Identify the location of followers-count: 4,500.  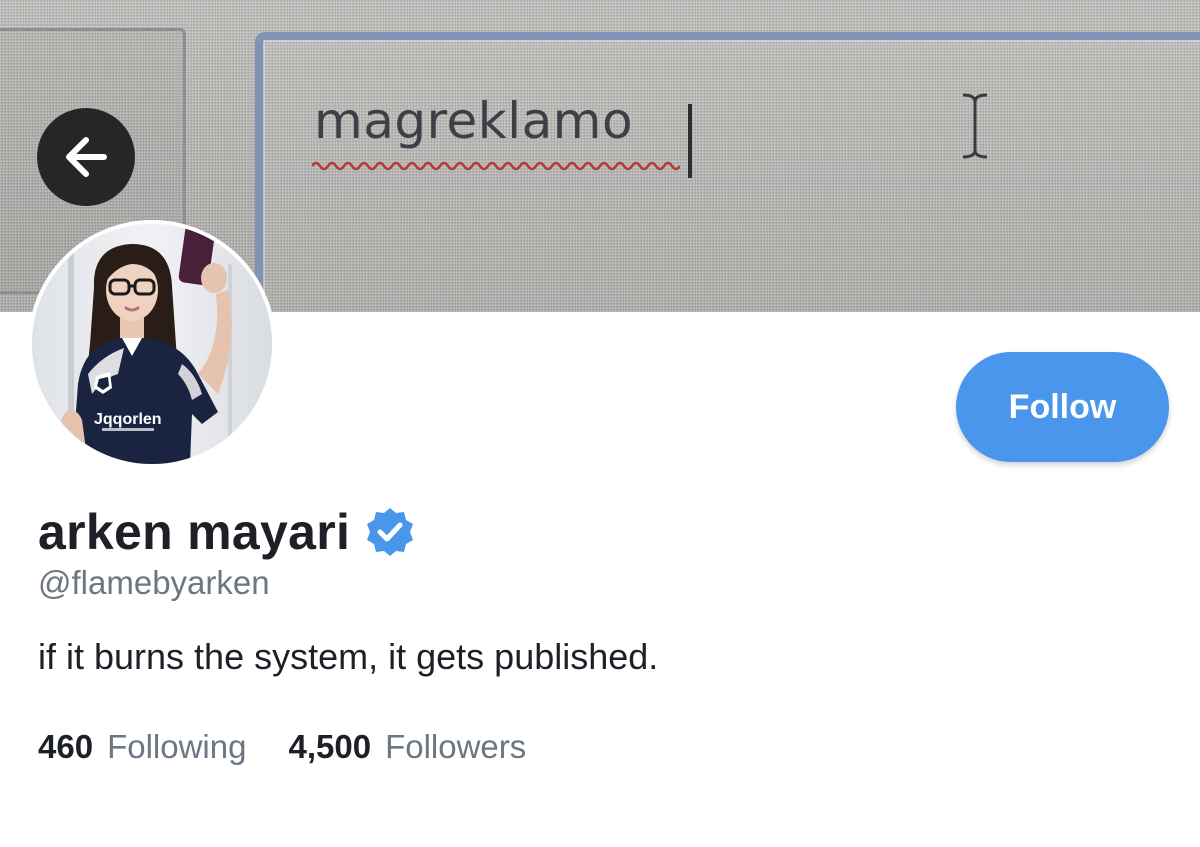
(330, 746).